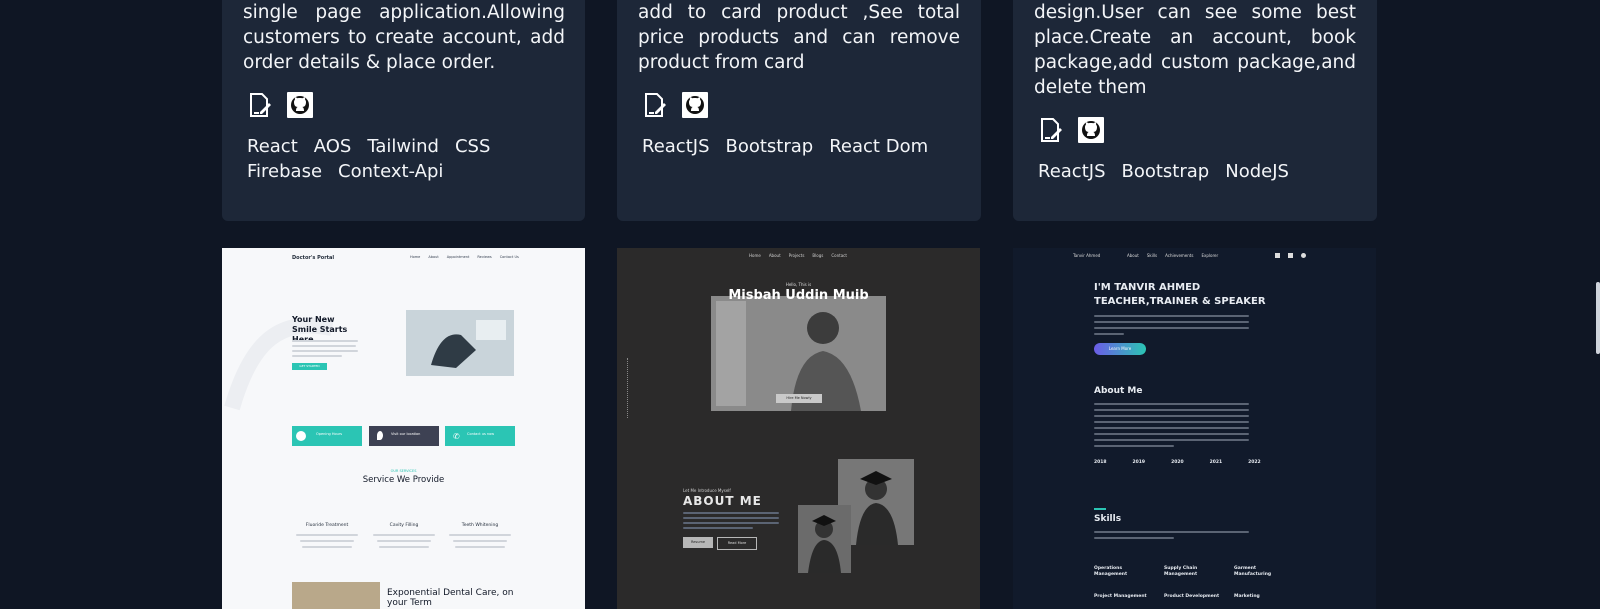 Image resolution: width=1600 pixels, height=609 pixels. Describe the element at coordinates (332, 146) in the screenshot. I see `tech-tag: AOS` at that location.